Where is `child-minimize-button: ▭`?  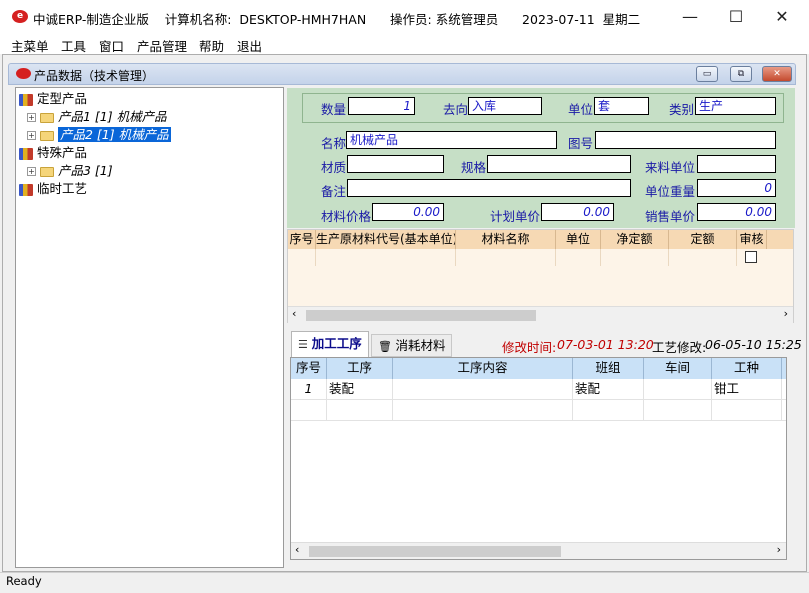
child-minimize-button: ▭ is located at coordinates (707, 74).